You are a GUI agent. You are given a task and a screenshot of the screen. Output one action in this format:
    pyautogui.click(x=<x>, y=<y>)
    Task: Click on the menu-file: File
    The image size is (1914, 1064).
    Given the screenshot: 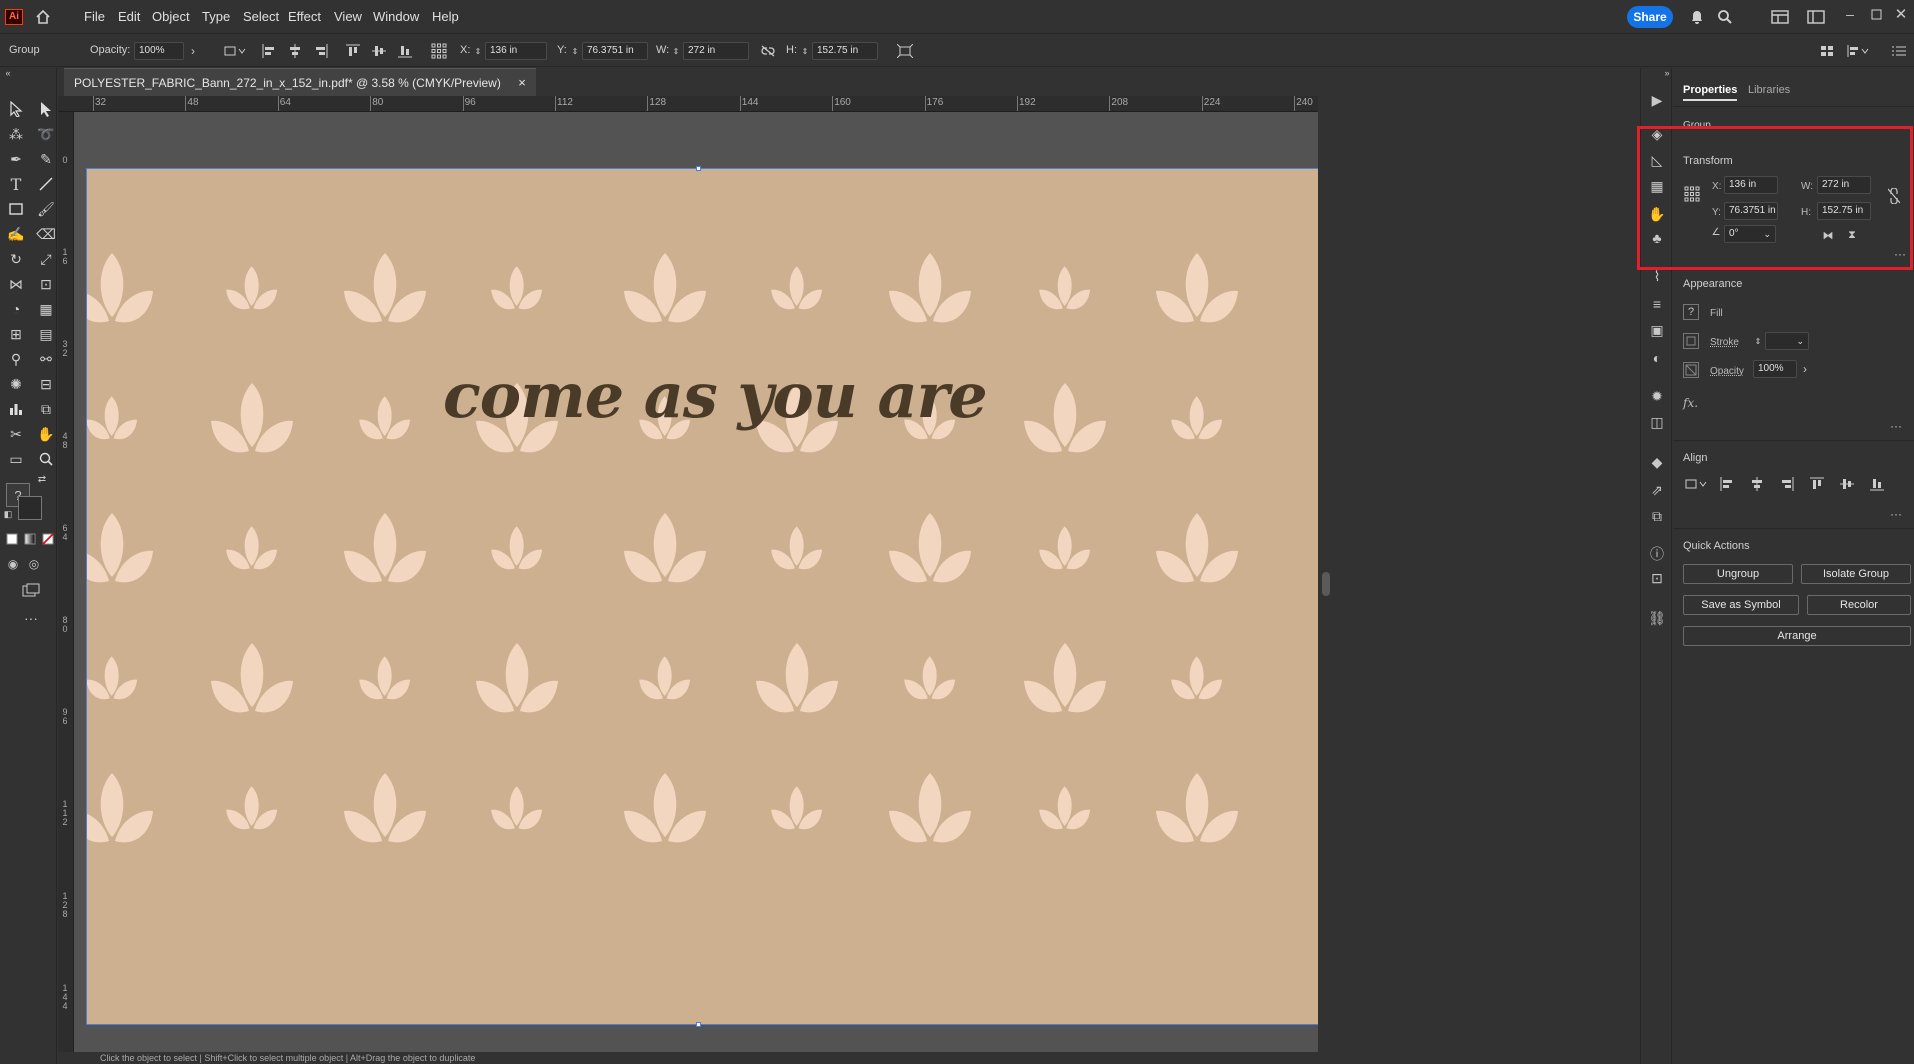 What is the action you would take?
    pyautogui.click(x=94, y=16)
    